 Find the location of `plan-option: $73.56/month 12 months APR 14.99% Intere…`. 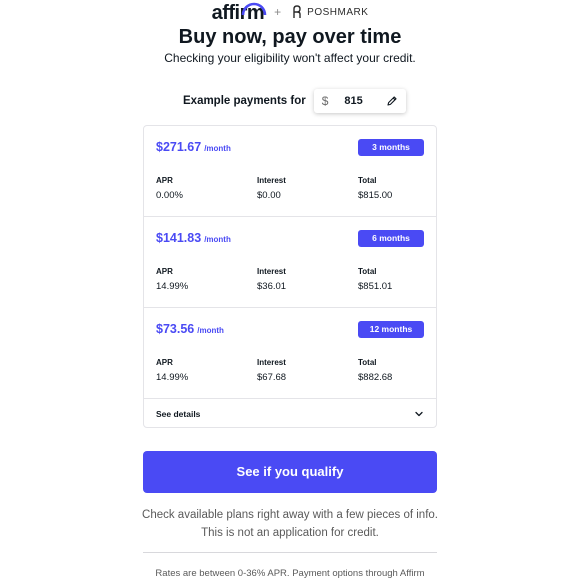

plan-option: $73.56/month 12 months APR 14.99% Intere… is located at coordinates (290, 353).